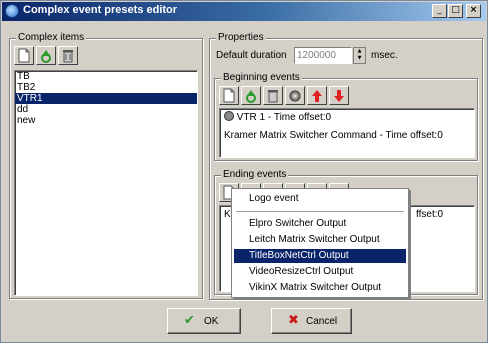 The image size is (490, 345). I want to click on checkmark-icon: ✔, so click(189, 320).